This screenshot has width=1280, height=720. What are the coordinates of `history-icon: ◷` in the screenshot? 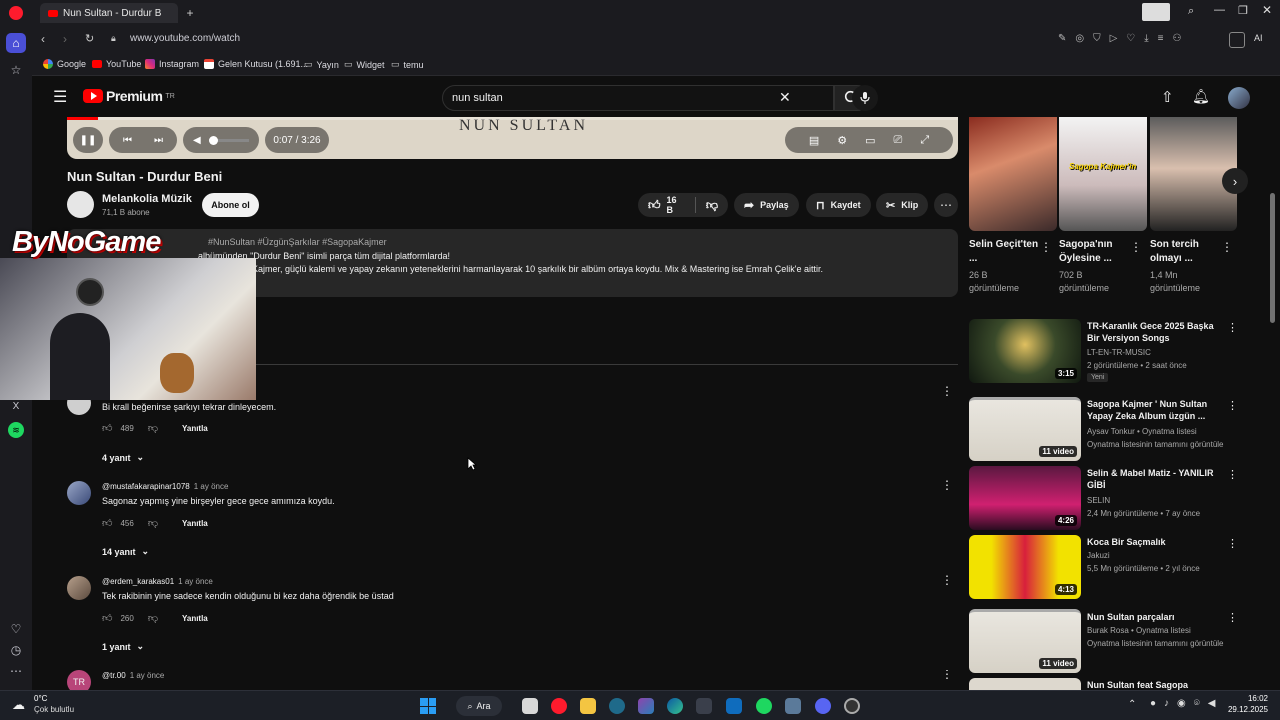 It's located at (16, 650).